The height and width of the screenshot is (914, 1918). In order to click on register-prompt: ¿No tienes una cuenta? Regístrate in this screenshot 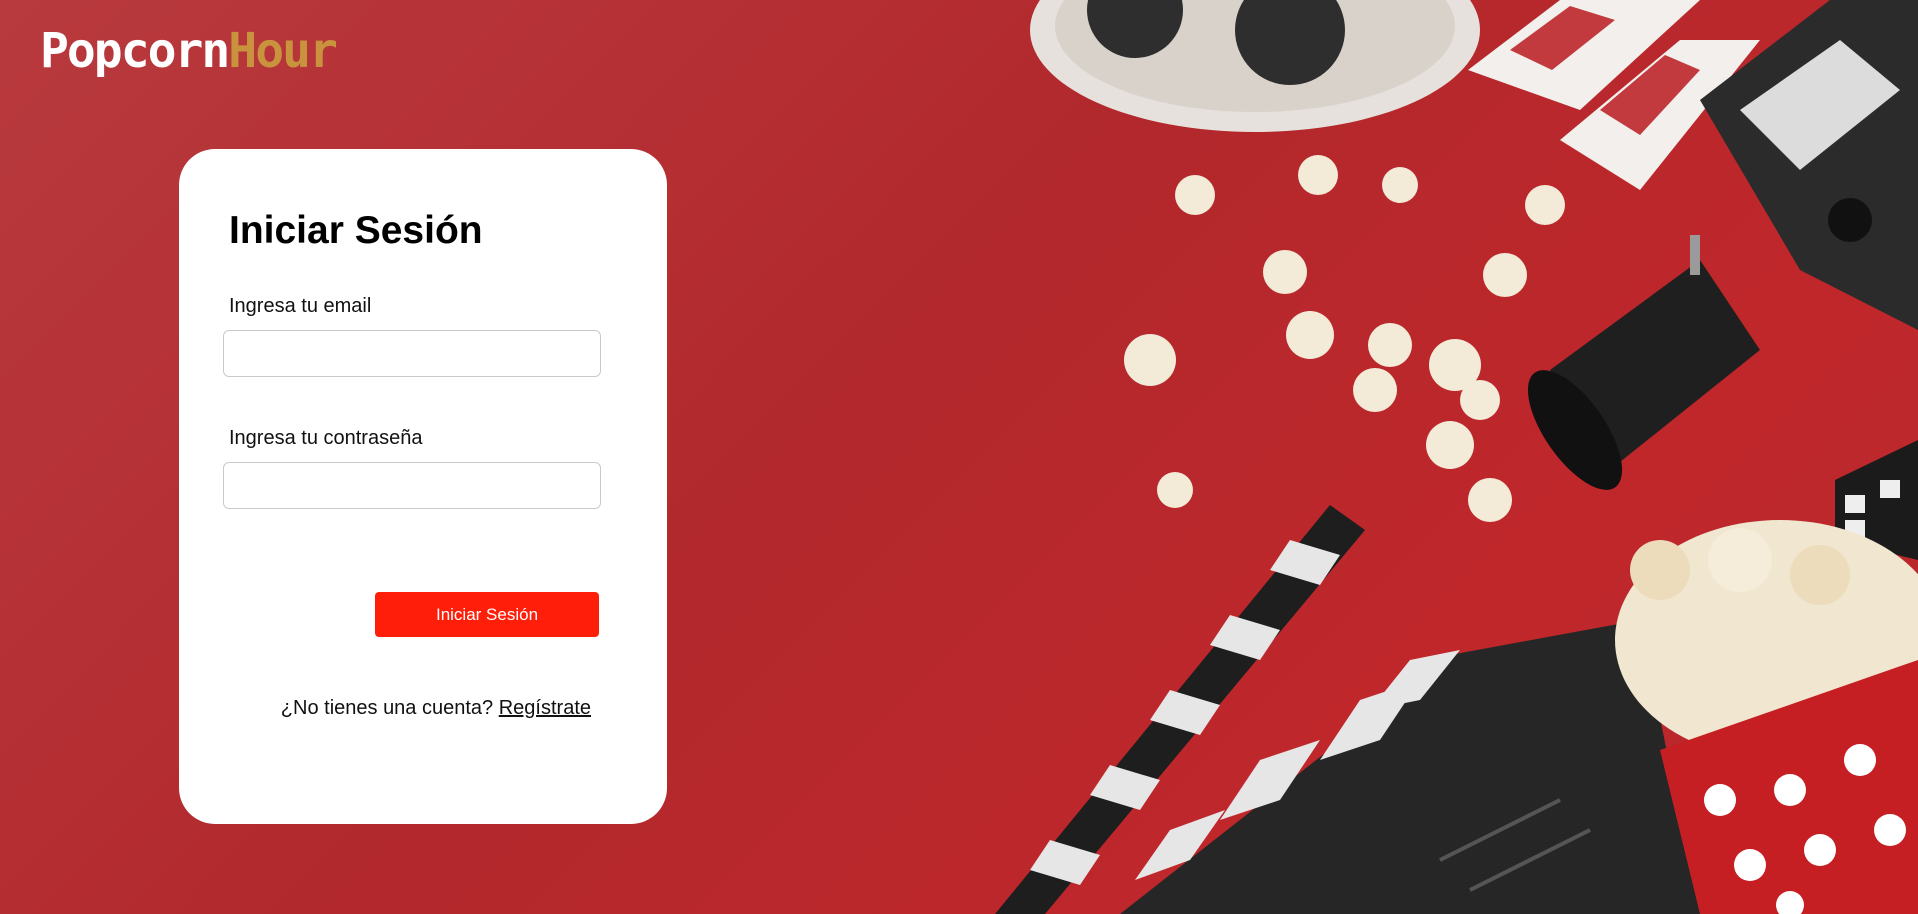, I will do `click(436, 708)`.